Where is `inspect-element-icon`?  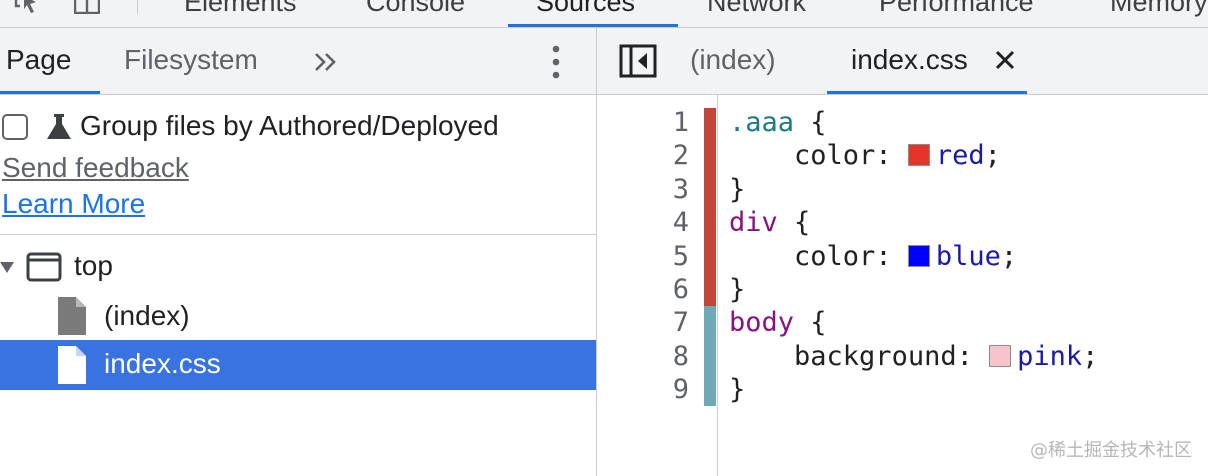 inspect-element-icon is located at coordinates (27, 7).